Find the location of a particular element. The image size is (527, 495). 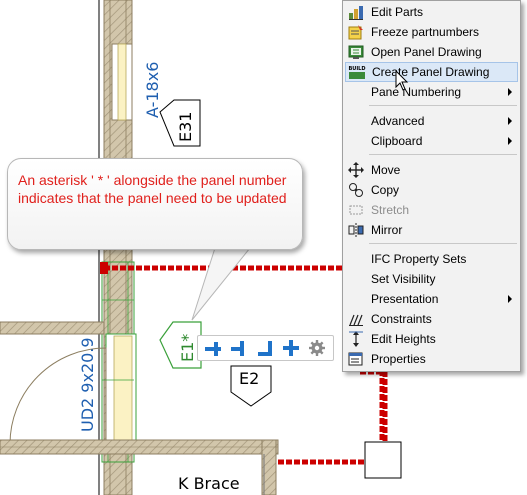

wall-label: A-18x6 is located at coordinates (152, 89).